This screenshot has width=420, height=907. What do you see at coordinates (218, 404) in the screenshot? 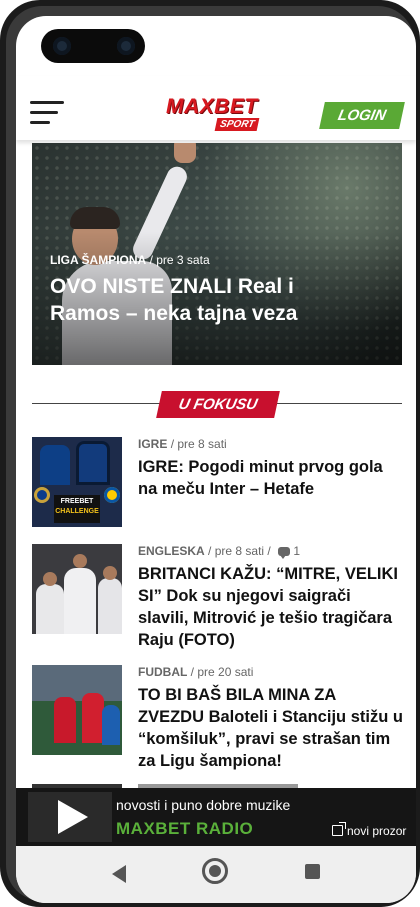
I see `section-label-u-fokusu: U FOKUSU` at bounding box center [218, 404].